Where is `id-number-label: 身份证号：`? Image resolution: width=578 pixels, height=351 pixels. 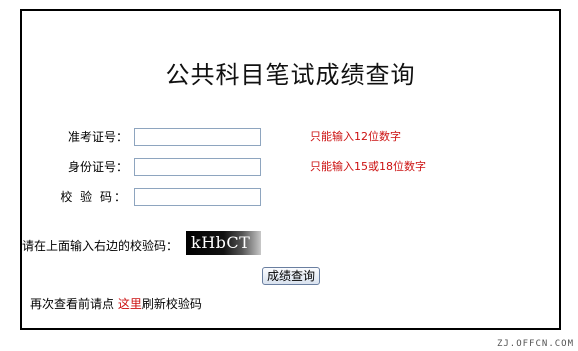
id-number-label: 身份证号： is located at coordinates (97, 167).